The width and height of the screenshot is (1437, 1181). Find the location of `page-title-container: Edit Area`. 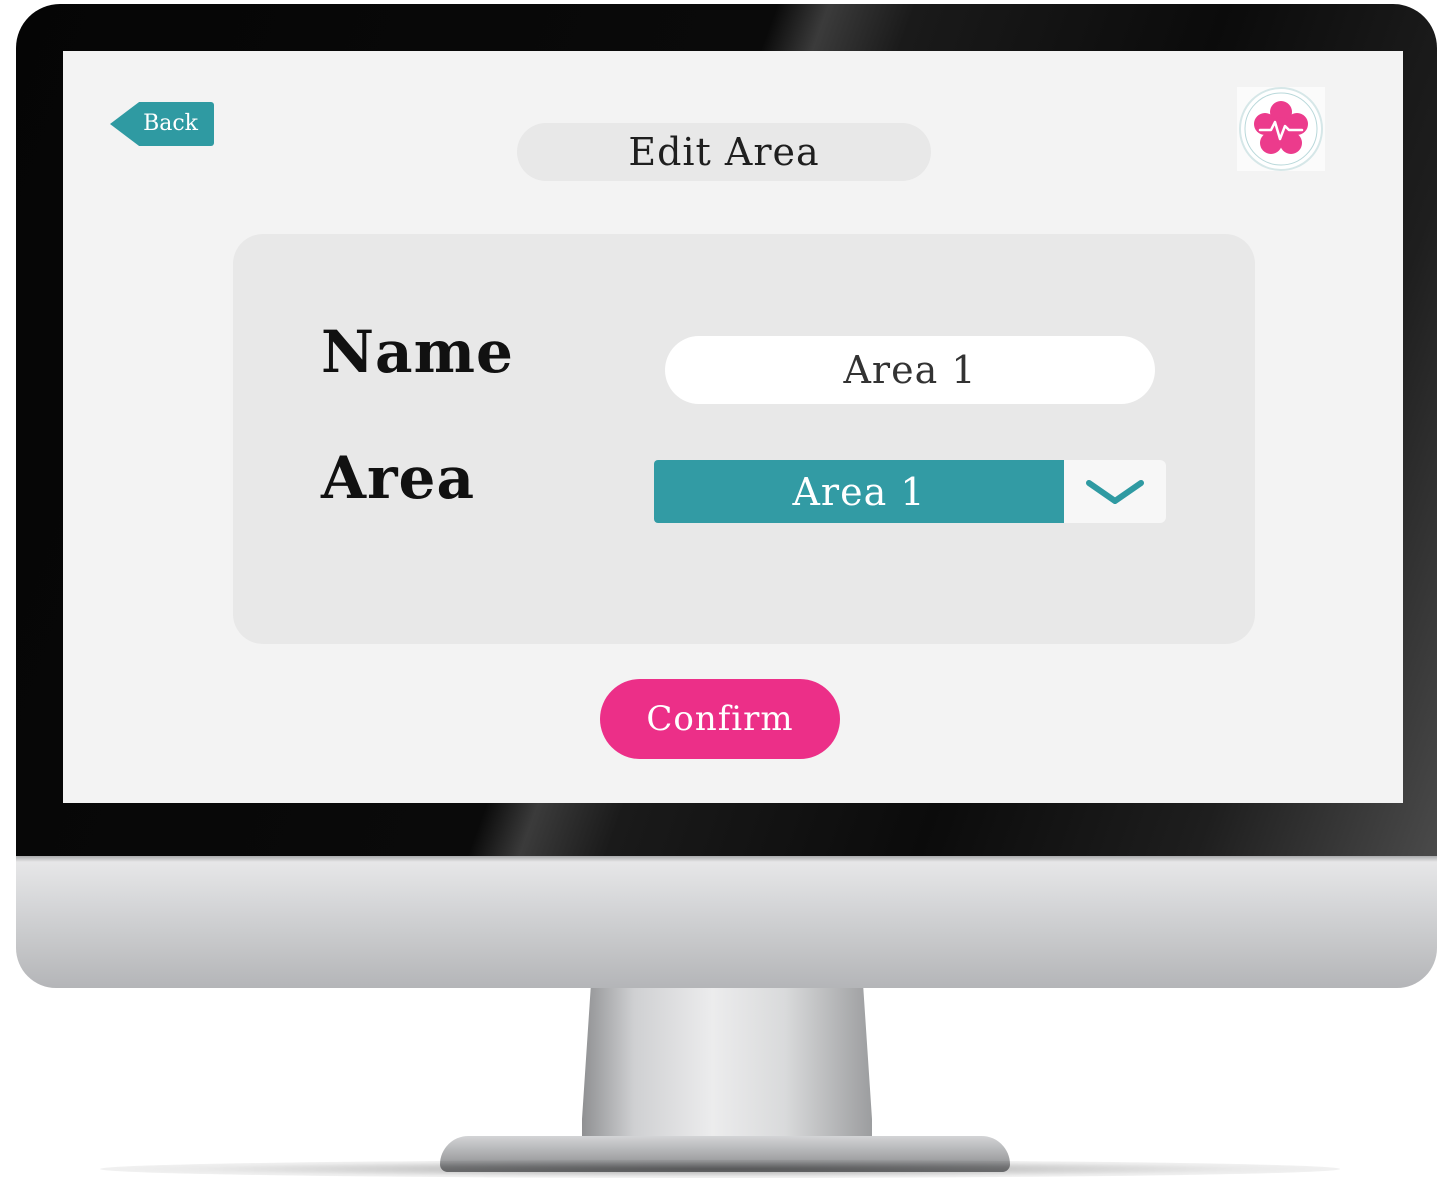

page-title-container: Edit Area is located at coordinates (724, 152).